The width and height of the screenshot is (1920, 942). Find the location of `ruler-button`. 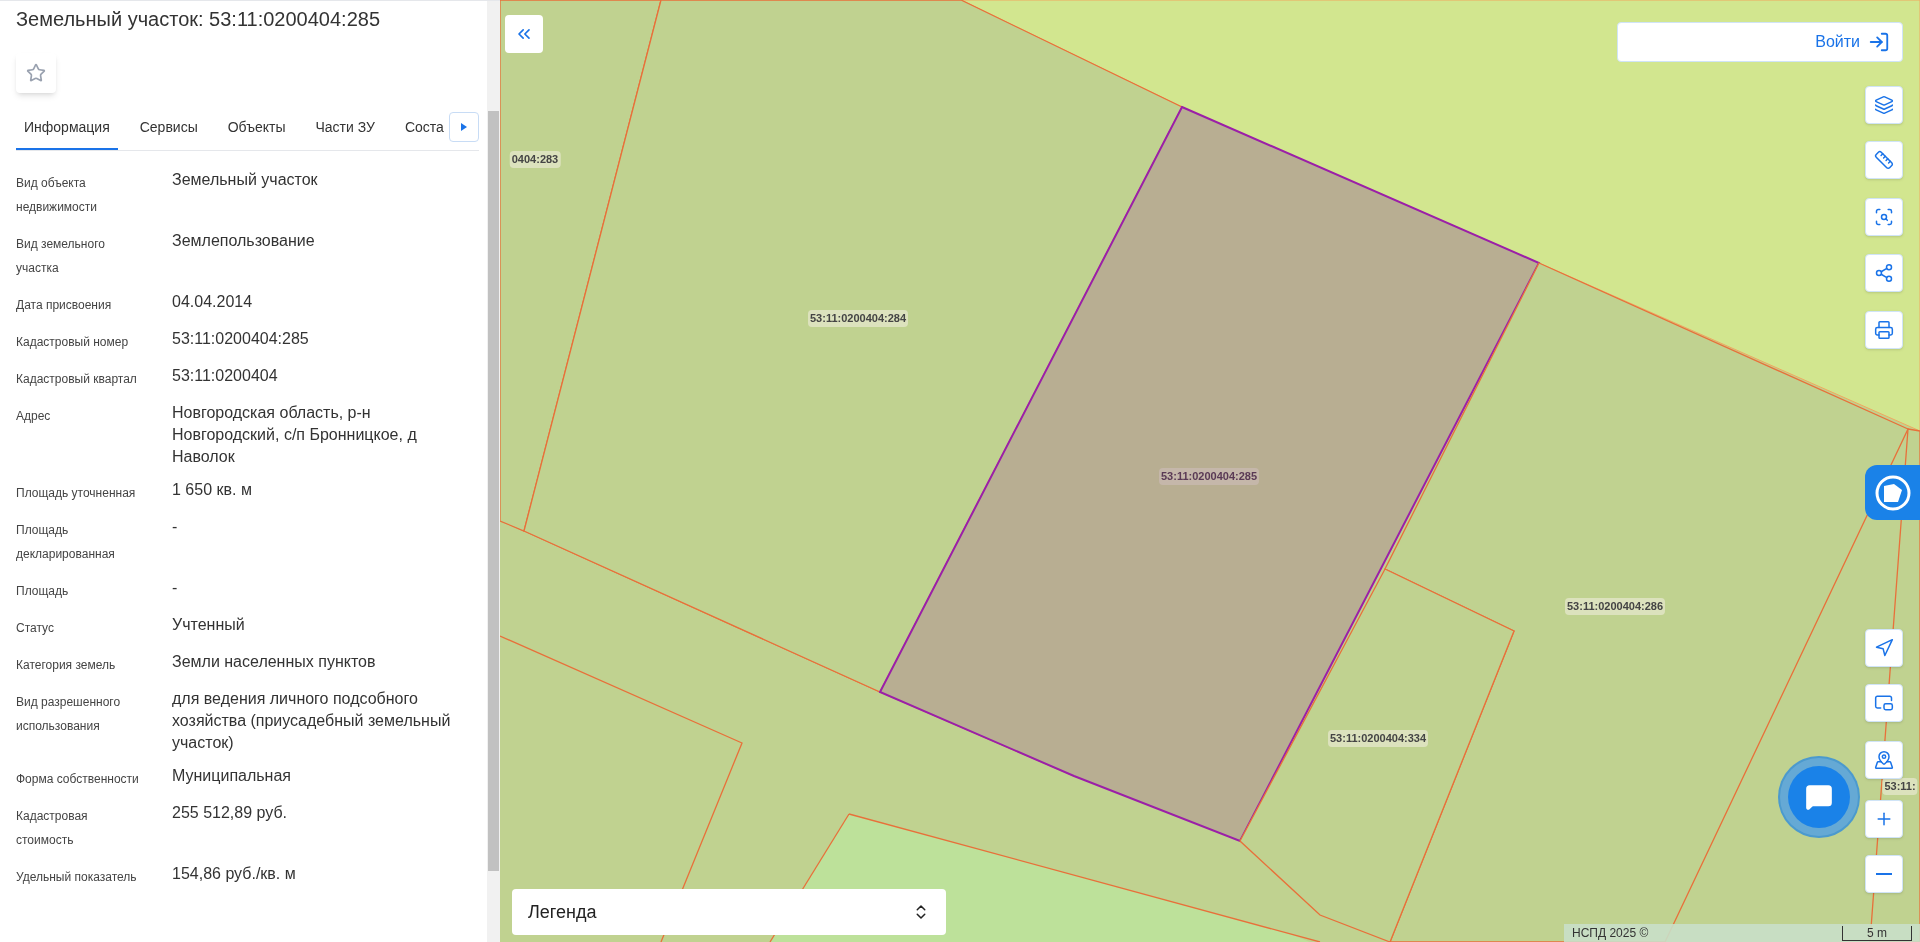

ruler-button is located at coordinates (1884, 160).